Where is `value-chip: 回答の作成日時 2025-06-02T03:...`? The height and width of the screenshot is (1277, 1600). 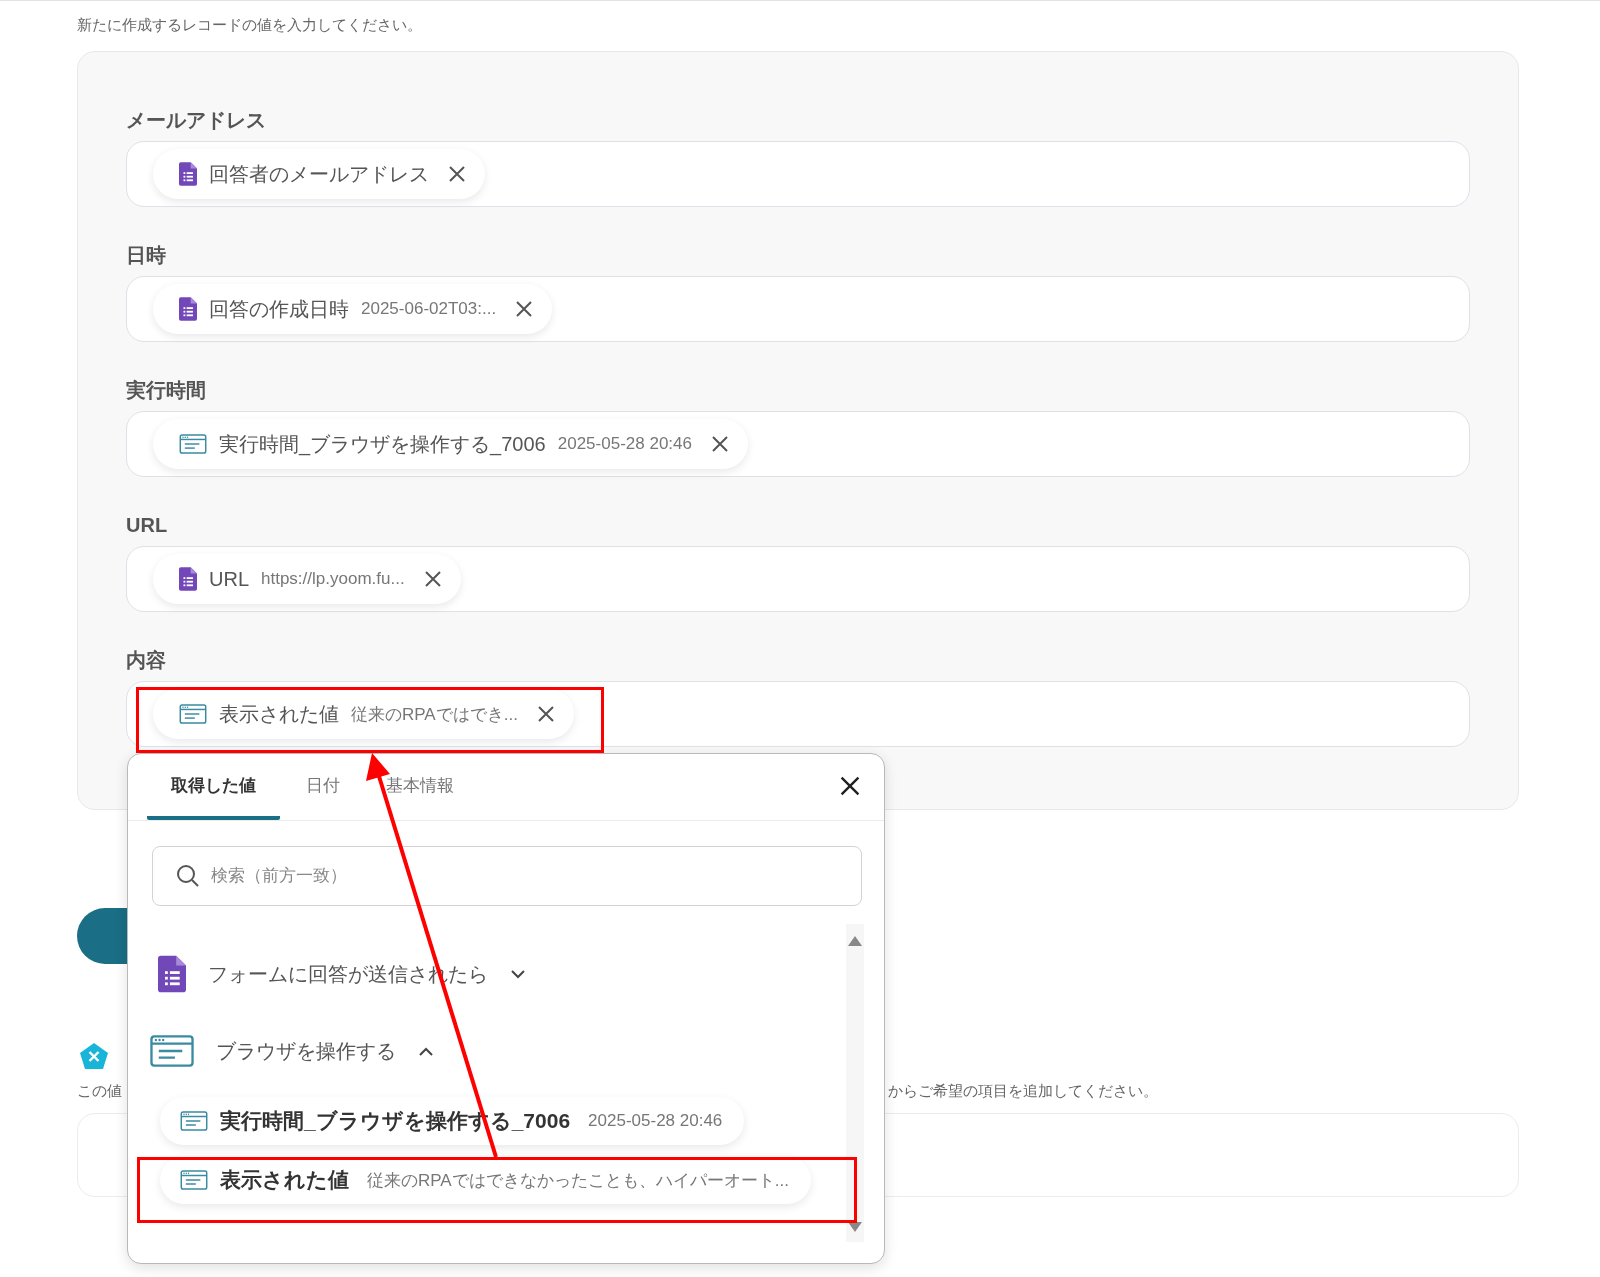 value-chip: 回答の作成日時 2025-06-02T03:... is located at coordinates (353, 309).